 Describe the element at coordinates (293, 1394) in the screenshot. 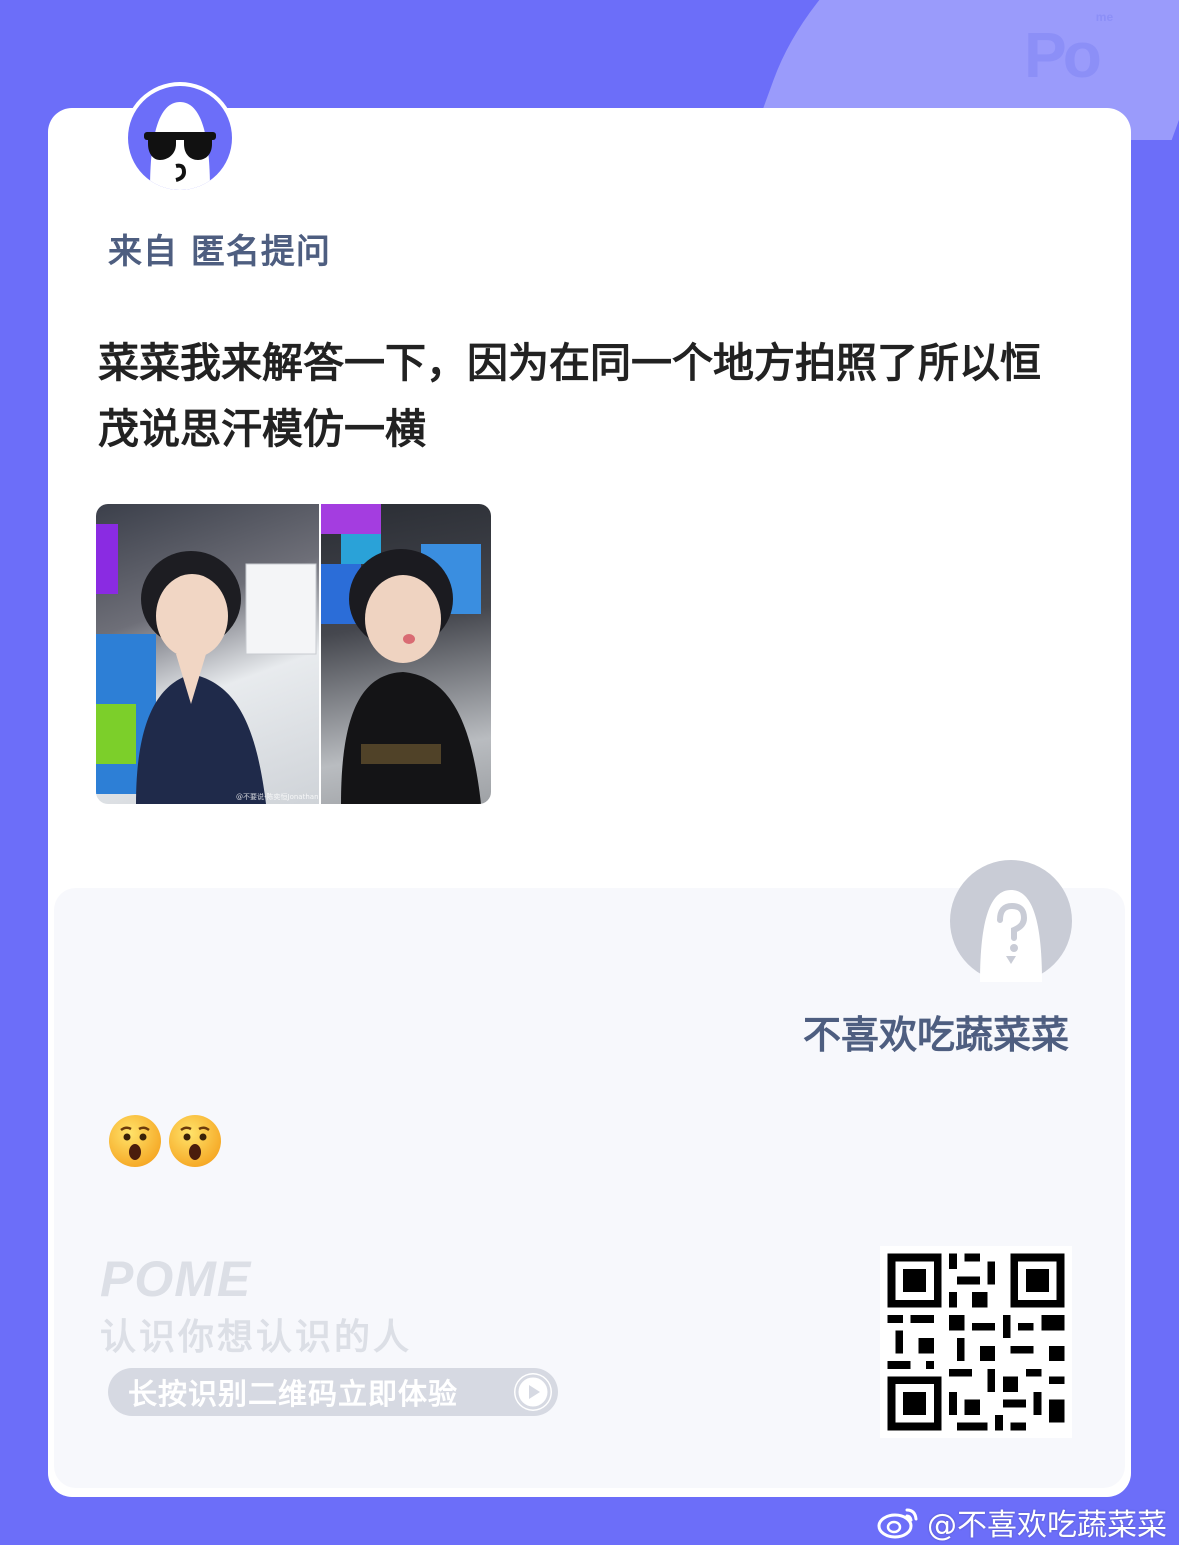

I see `cta-label: 长按识别二维码立即体验` at that location.